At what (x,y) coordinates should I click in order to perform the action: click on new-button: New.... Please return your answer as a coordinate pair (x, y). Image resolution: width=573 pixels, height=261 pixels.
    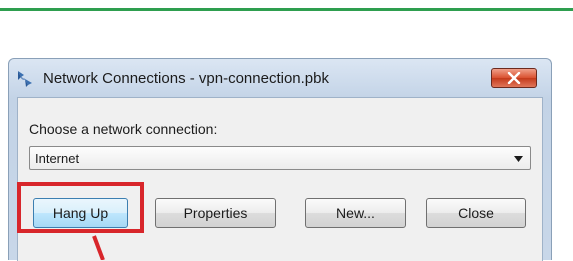
    Looking at the image, I should click on (355, 213).